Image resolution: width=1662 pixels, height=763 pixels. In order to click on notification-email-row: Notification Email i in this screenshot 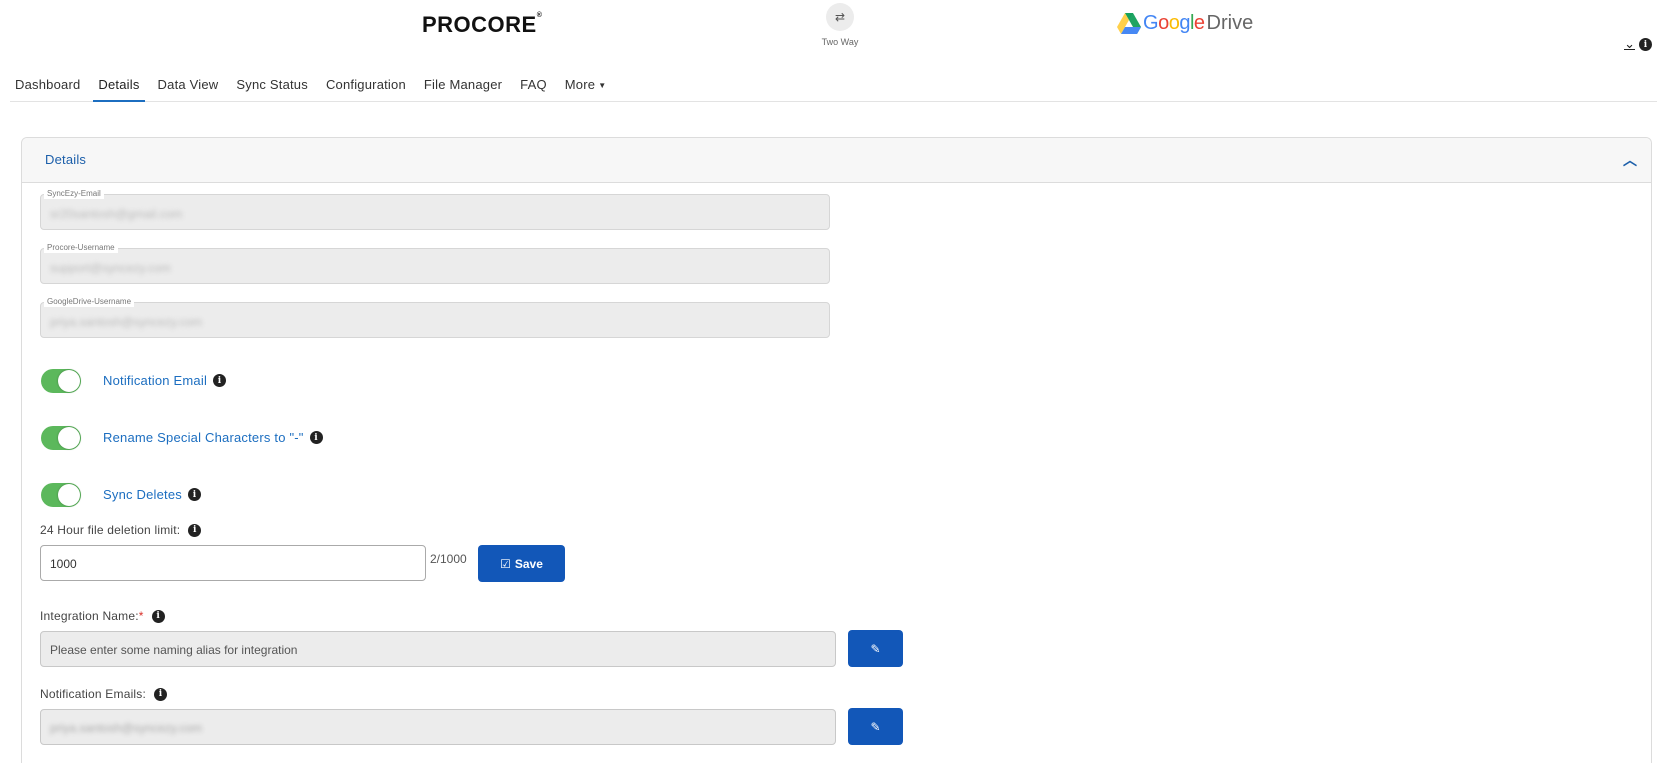, I will do `click(165, 380)`.